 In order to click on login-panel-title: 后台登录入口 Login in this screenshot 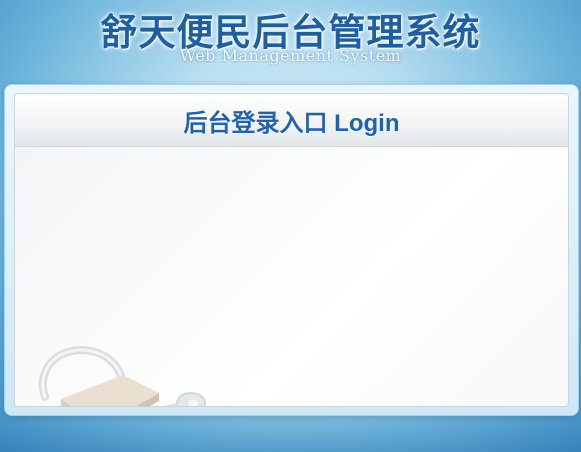, I will do `click(291, 123)`.